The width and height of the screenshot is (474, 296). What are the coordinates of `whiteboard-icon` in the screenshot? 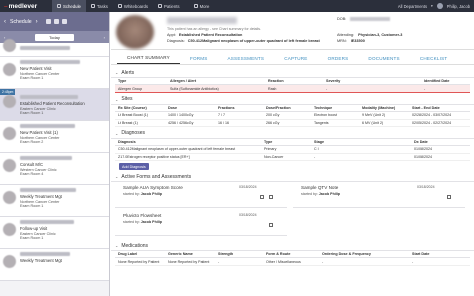 It's located at (119, 6).